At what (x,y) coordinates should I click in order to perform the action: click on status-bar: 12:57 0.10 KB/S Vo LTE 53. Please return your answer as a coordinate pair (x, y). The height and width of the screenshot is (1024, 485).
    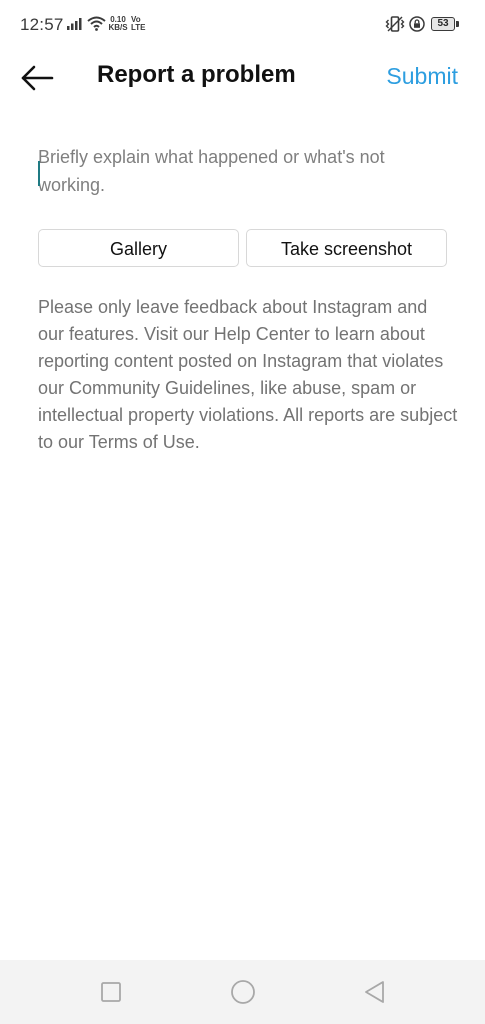
    Looking at the image, I should click on (242, 25).